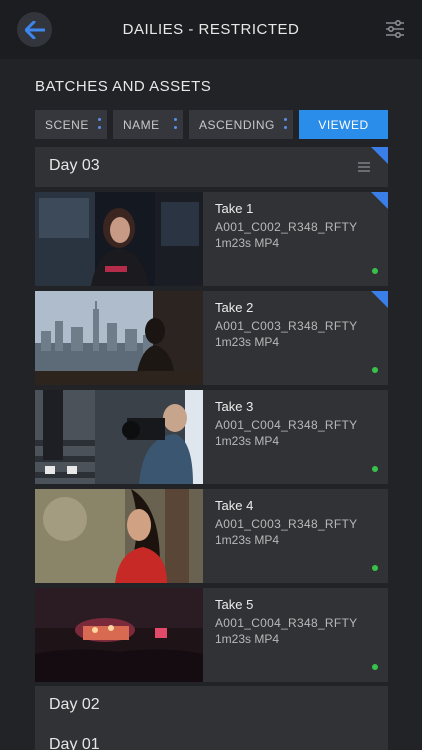 The height and width of the screenshot is (750, 422). What do you see at coordinates (211, 437) in the screenshot?
I see `take-card-3: Take 3 A001_C004_R348_RFTY 1m23s MP4` at bounding box center [211, 437].